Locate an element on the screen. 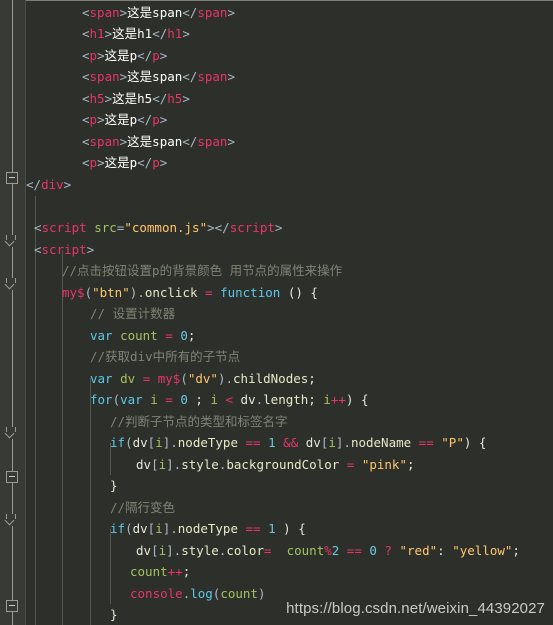  code-token: } is located at coordinates (114, 614).